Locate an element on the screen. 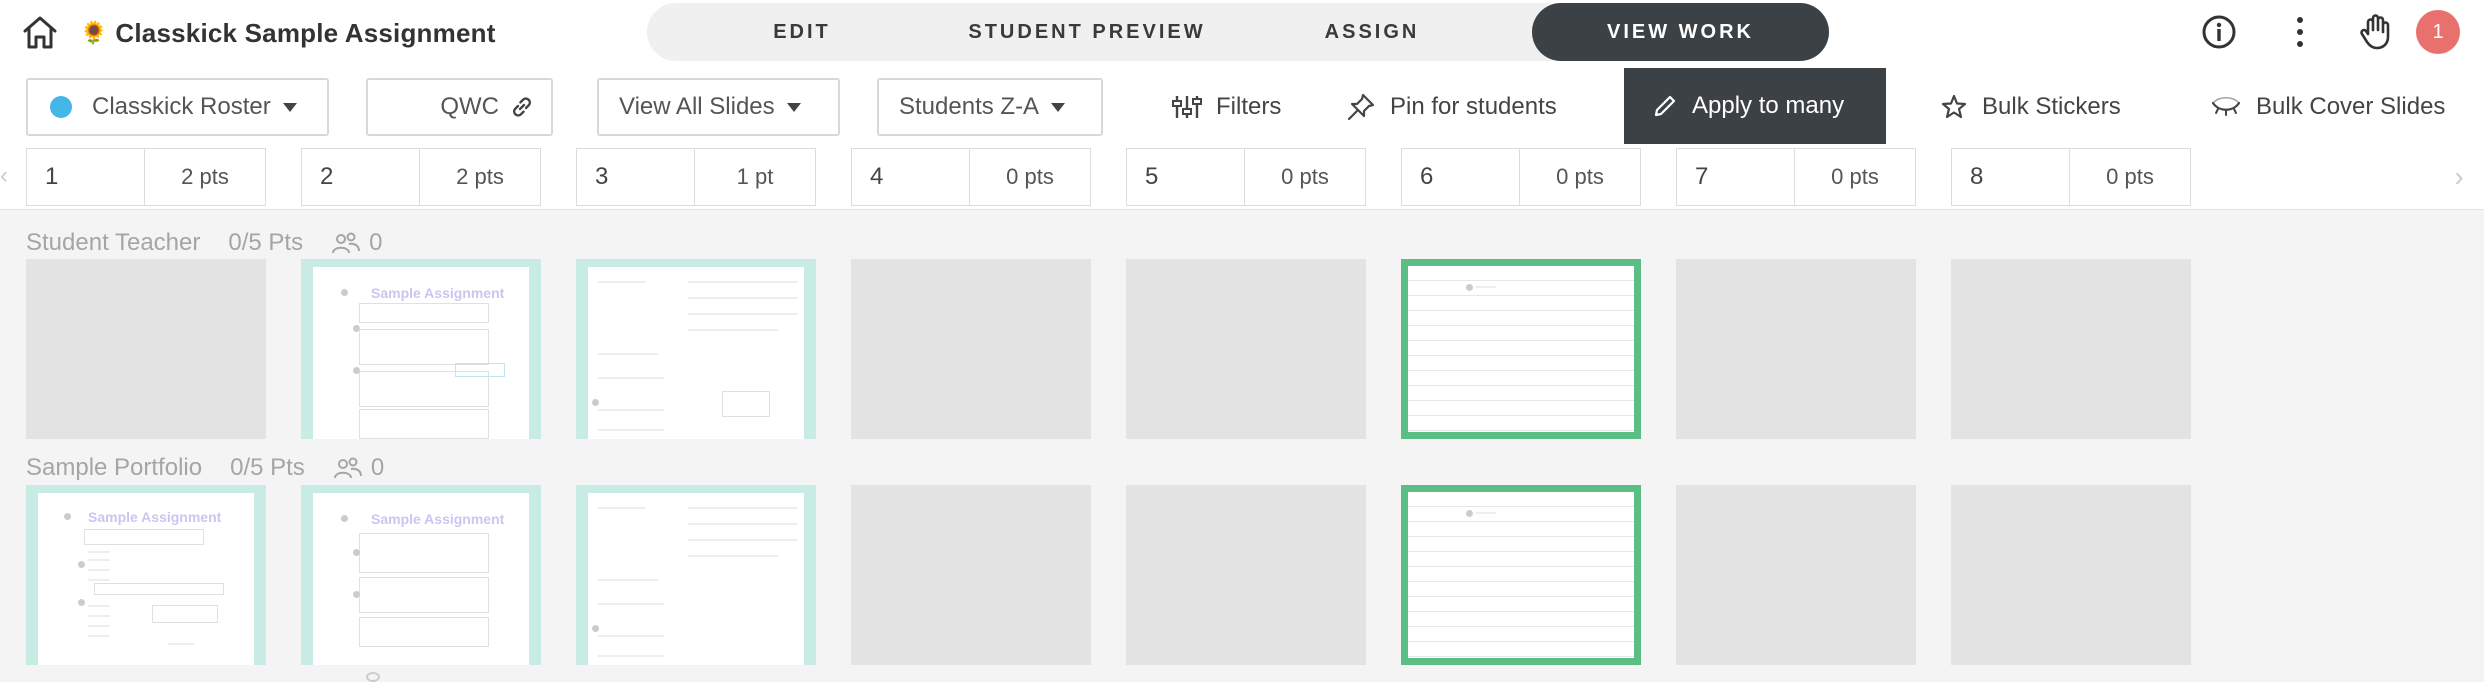  sort-select: Students Z-A is located at coordinates (990, 107).